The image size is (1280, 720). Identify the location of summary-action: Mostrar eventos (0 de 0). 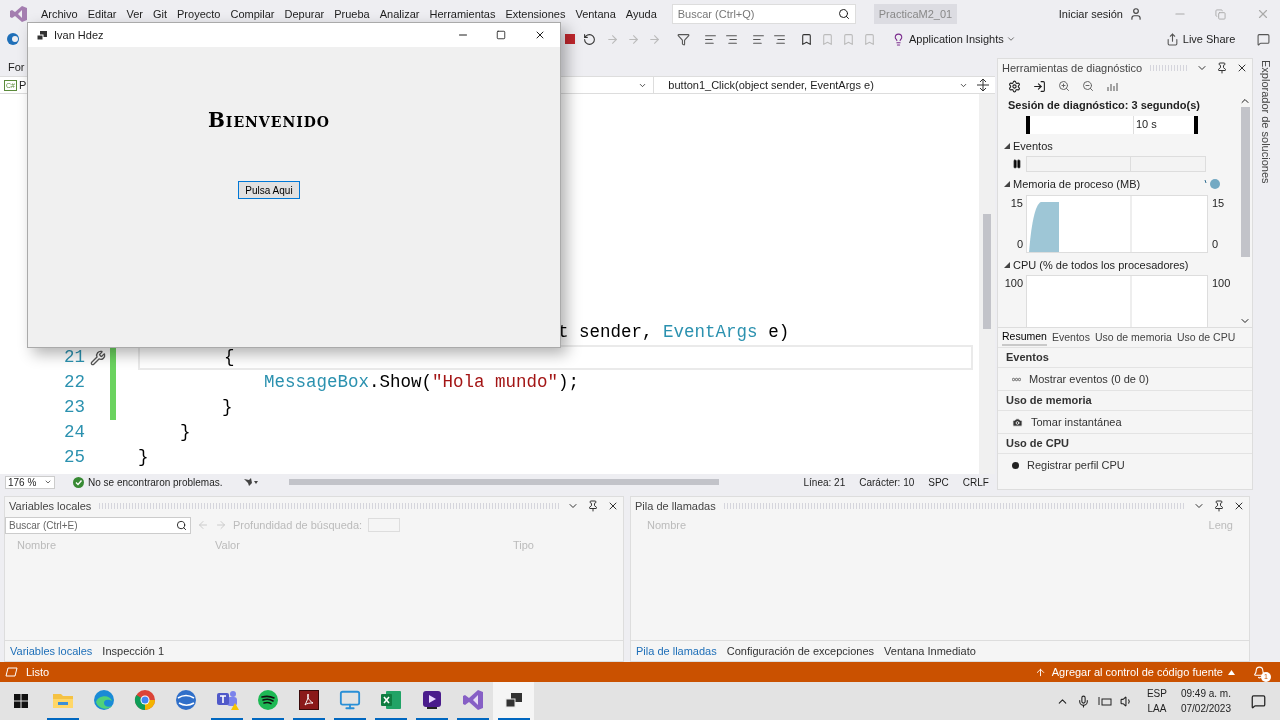
(1089, 379).